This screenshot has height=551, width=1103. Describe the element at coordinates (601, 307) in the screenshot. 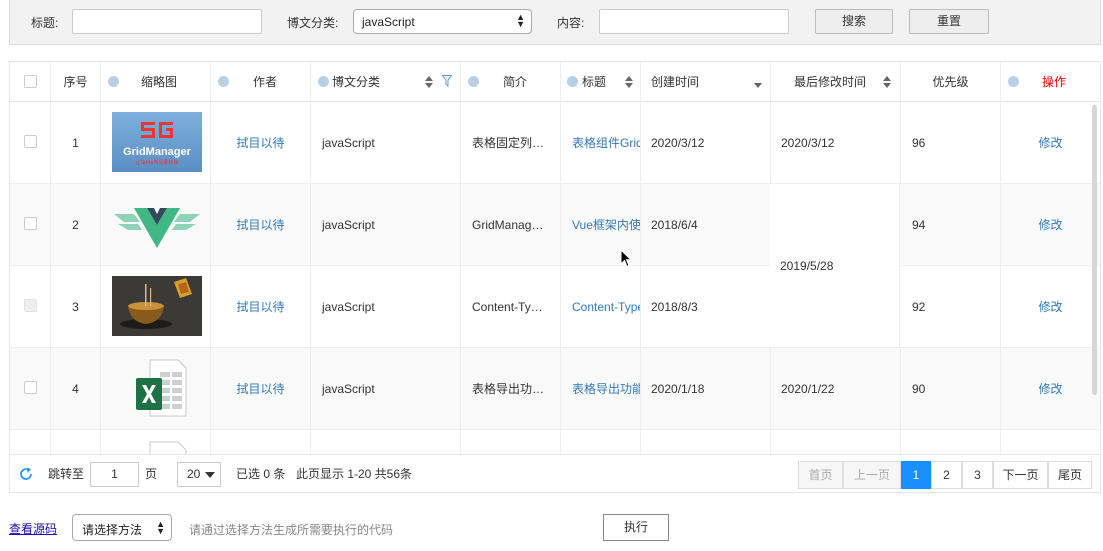

I see `row-title-link: Content-Type` at that location.